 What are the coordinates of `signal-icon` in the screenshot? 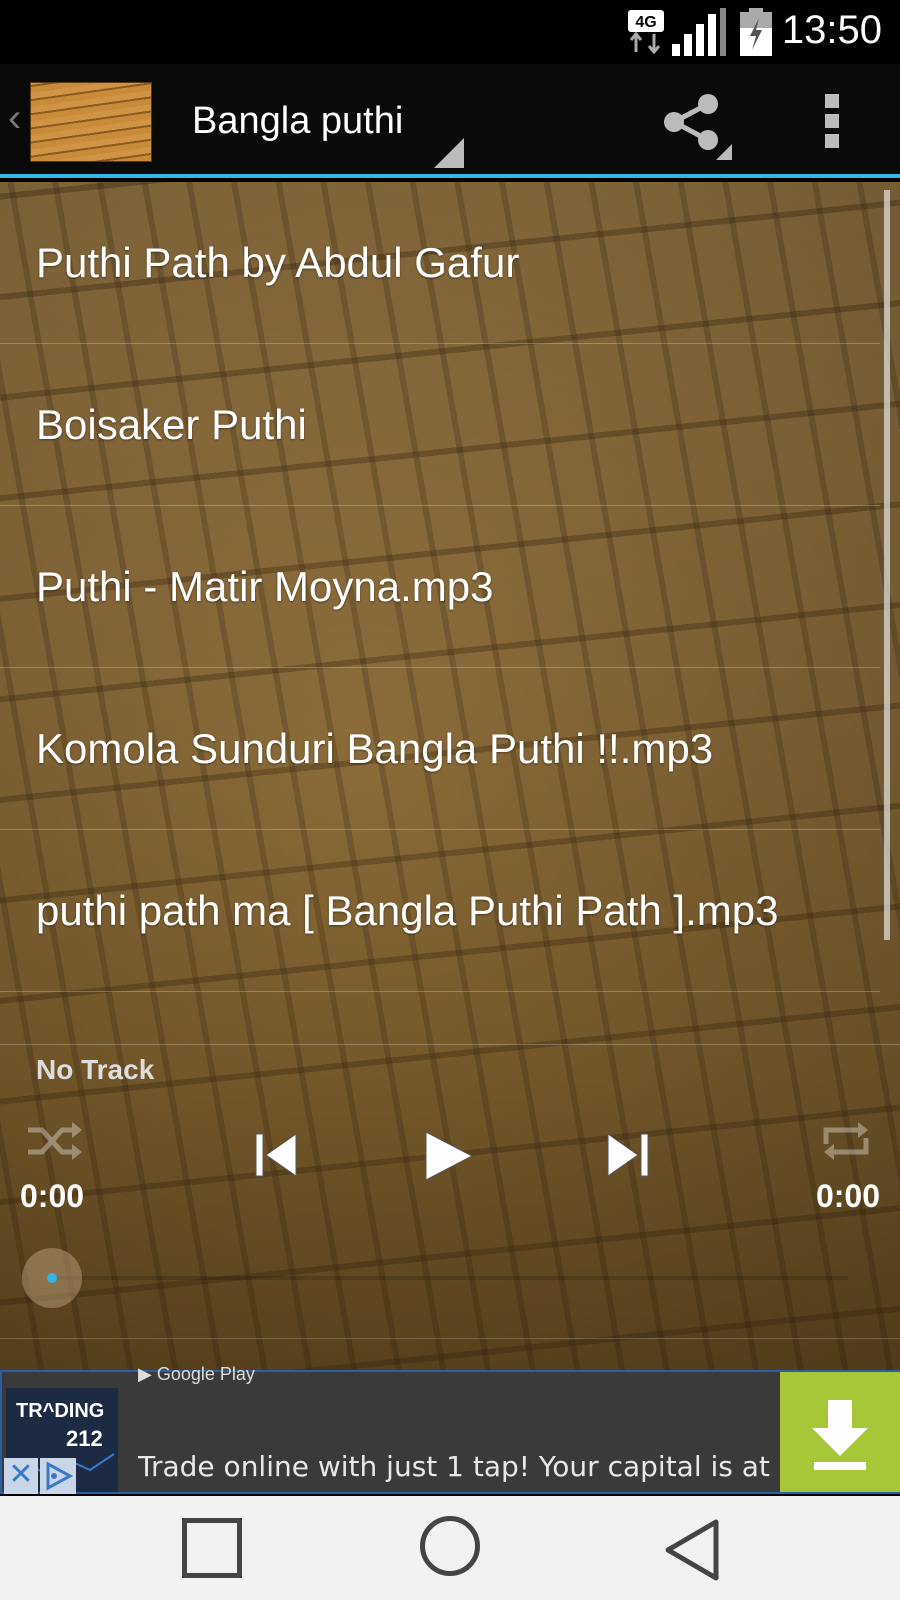 It's located at (699, 32).